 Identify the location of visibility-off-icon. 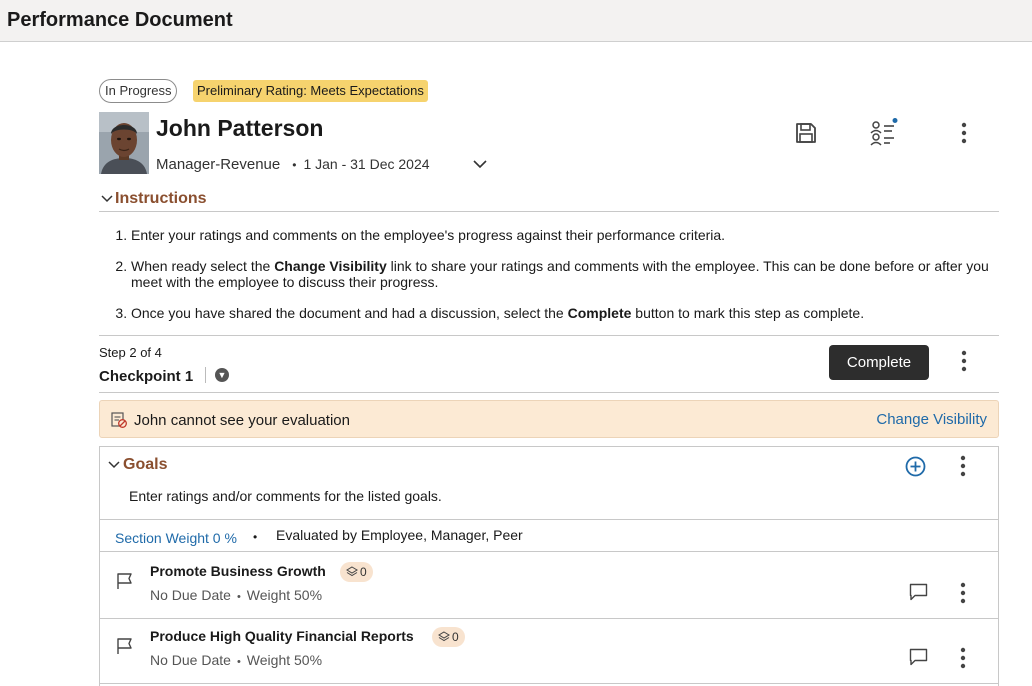
(119, 420).